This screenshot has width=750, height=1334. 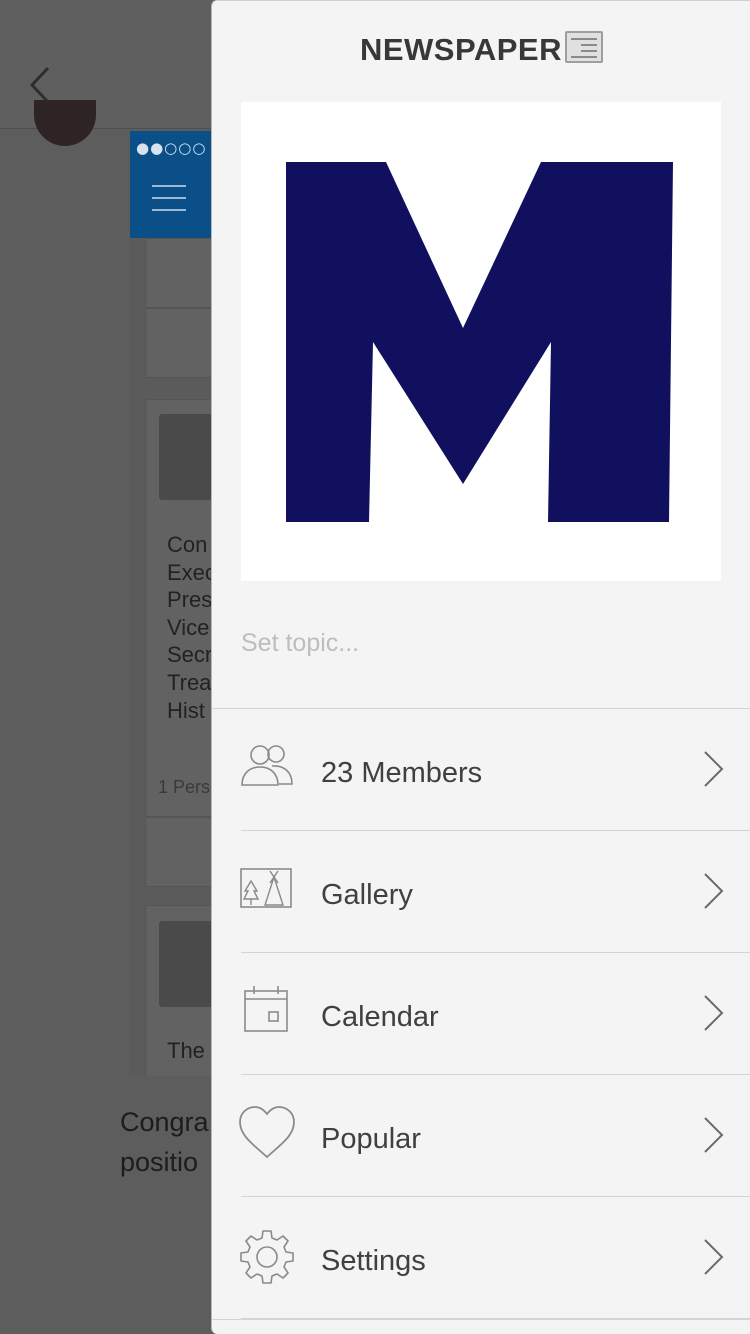 What do you see at coordinates (267, 1132) in the screenshot?
I see `heart-icon` at bounding box center [267, 1132].